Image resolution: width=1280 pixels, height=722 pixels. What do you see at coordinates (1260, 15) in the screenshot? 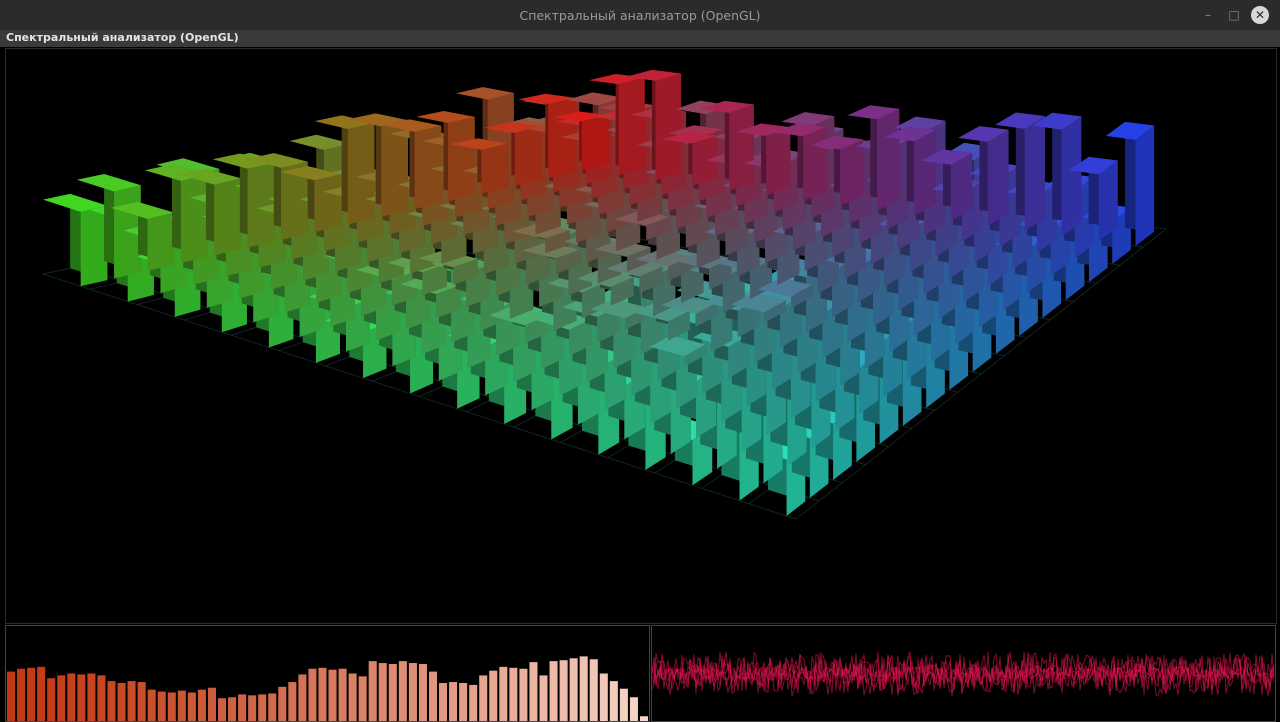
I see `close-icon: ✕` at bounding box center [1260, 15].